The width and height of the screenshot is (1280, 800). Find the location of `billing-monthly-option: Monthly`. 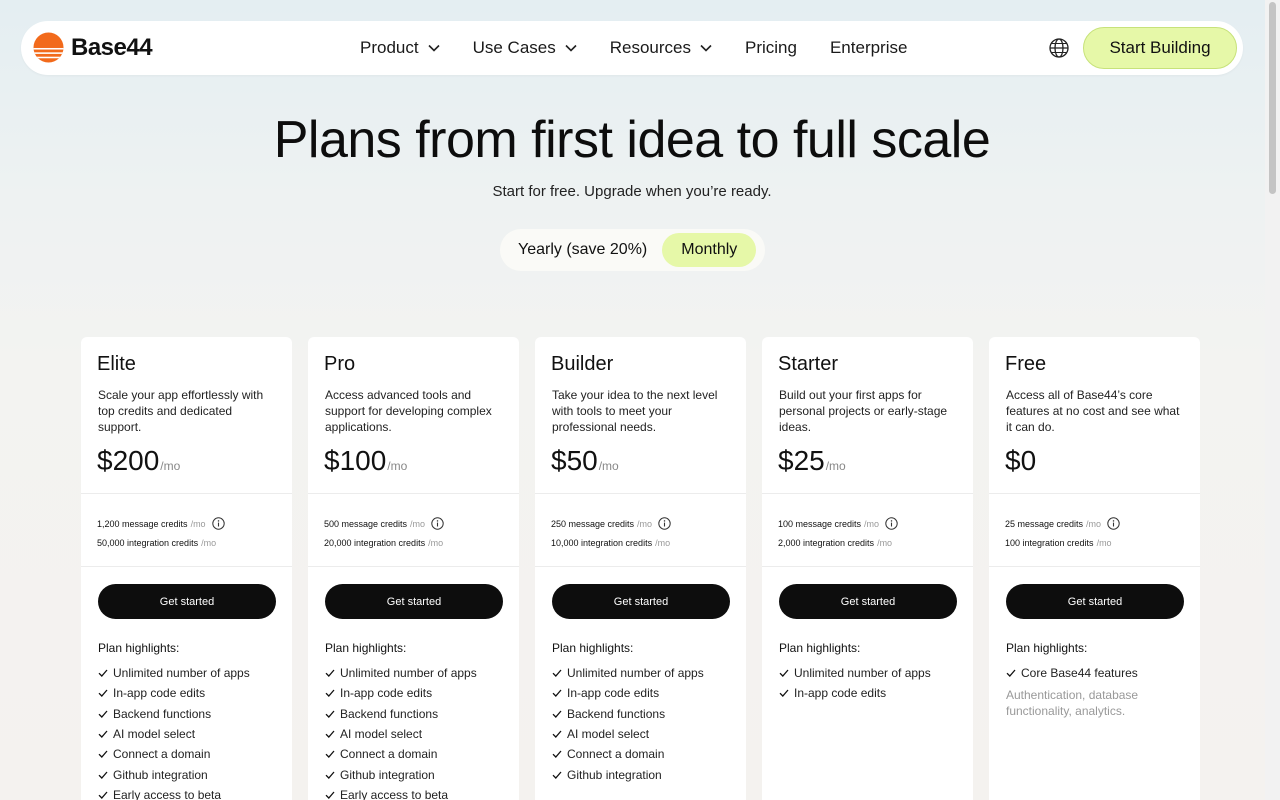

billing-monthly-option: Monthly is located at coordinates (709, 250).